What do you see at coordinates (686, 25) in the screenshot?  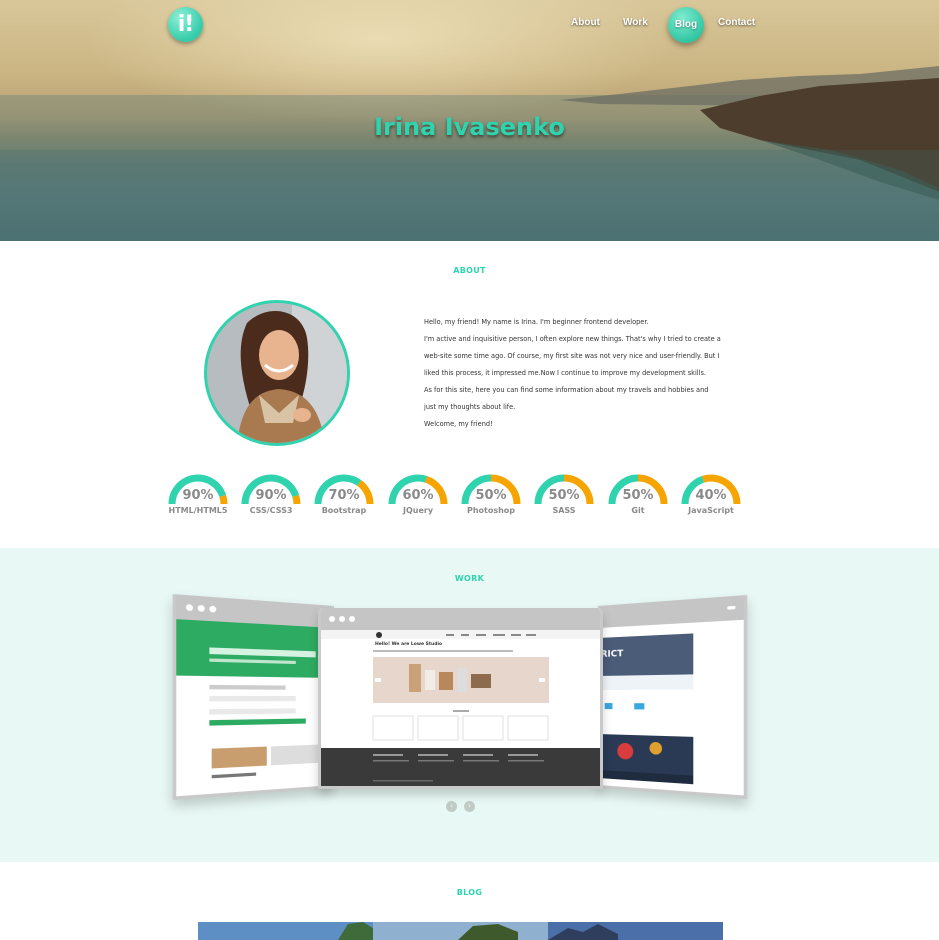 I see `nav-blog: Blog` at bounding box center [686, 25].